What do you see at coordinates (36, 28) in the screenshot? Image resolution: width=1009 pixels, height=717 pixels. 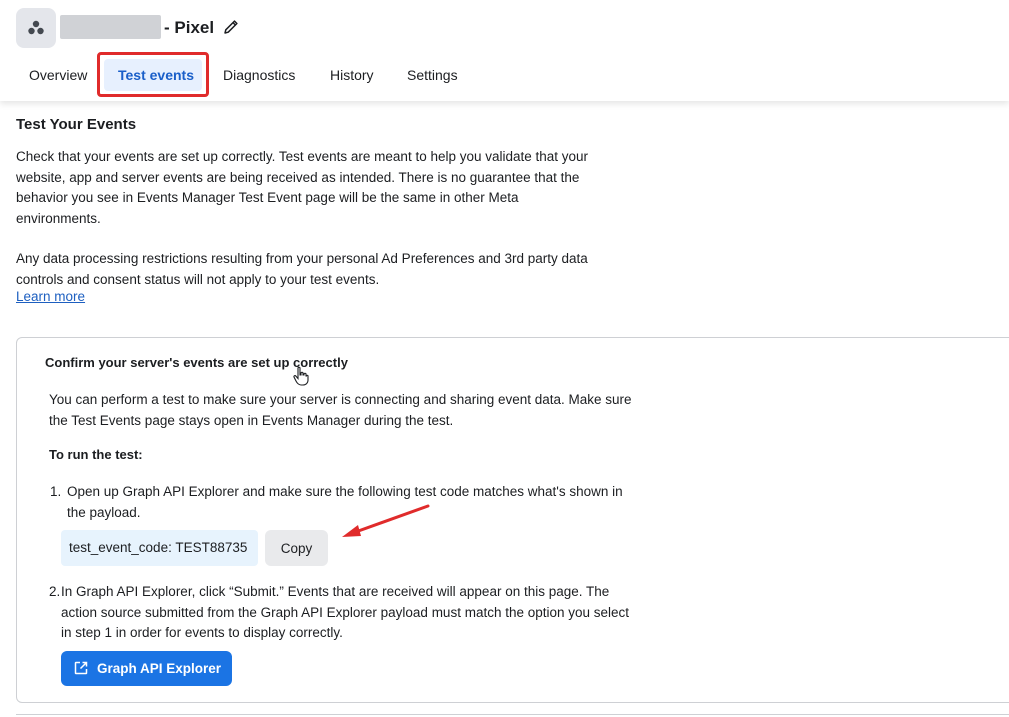 I see `pixel-icon` at bounding box center [36, 28].